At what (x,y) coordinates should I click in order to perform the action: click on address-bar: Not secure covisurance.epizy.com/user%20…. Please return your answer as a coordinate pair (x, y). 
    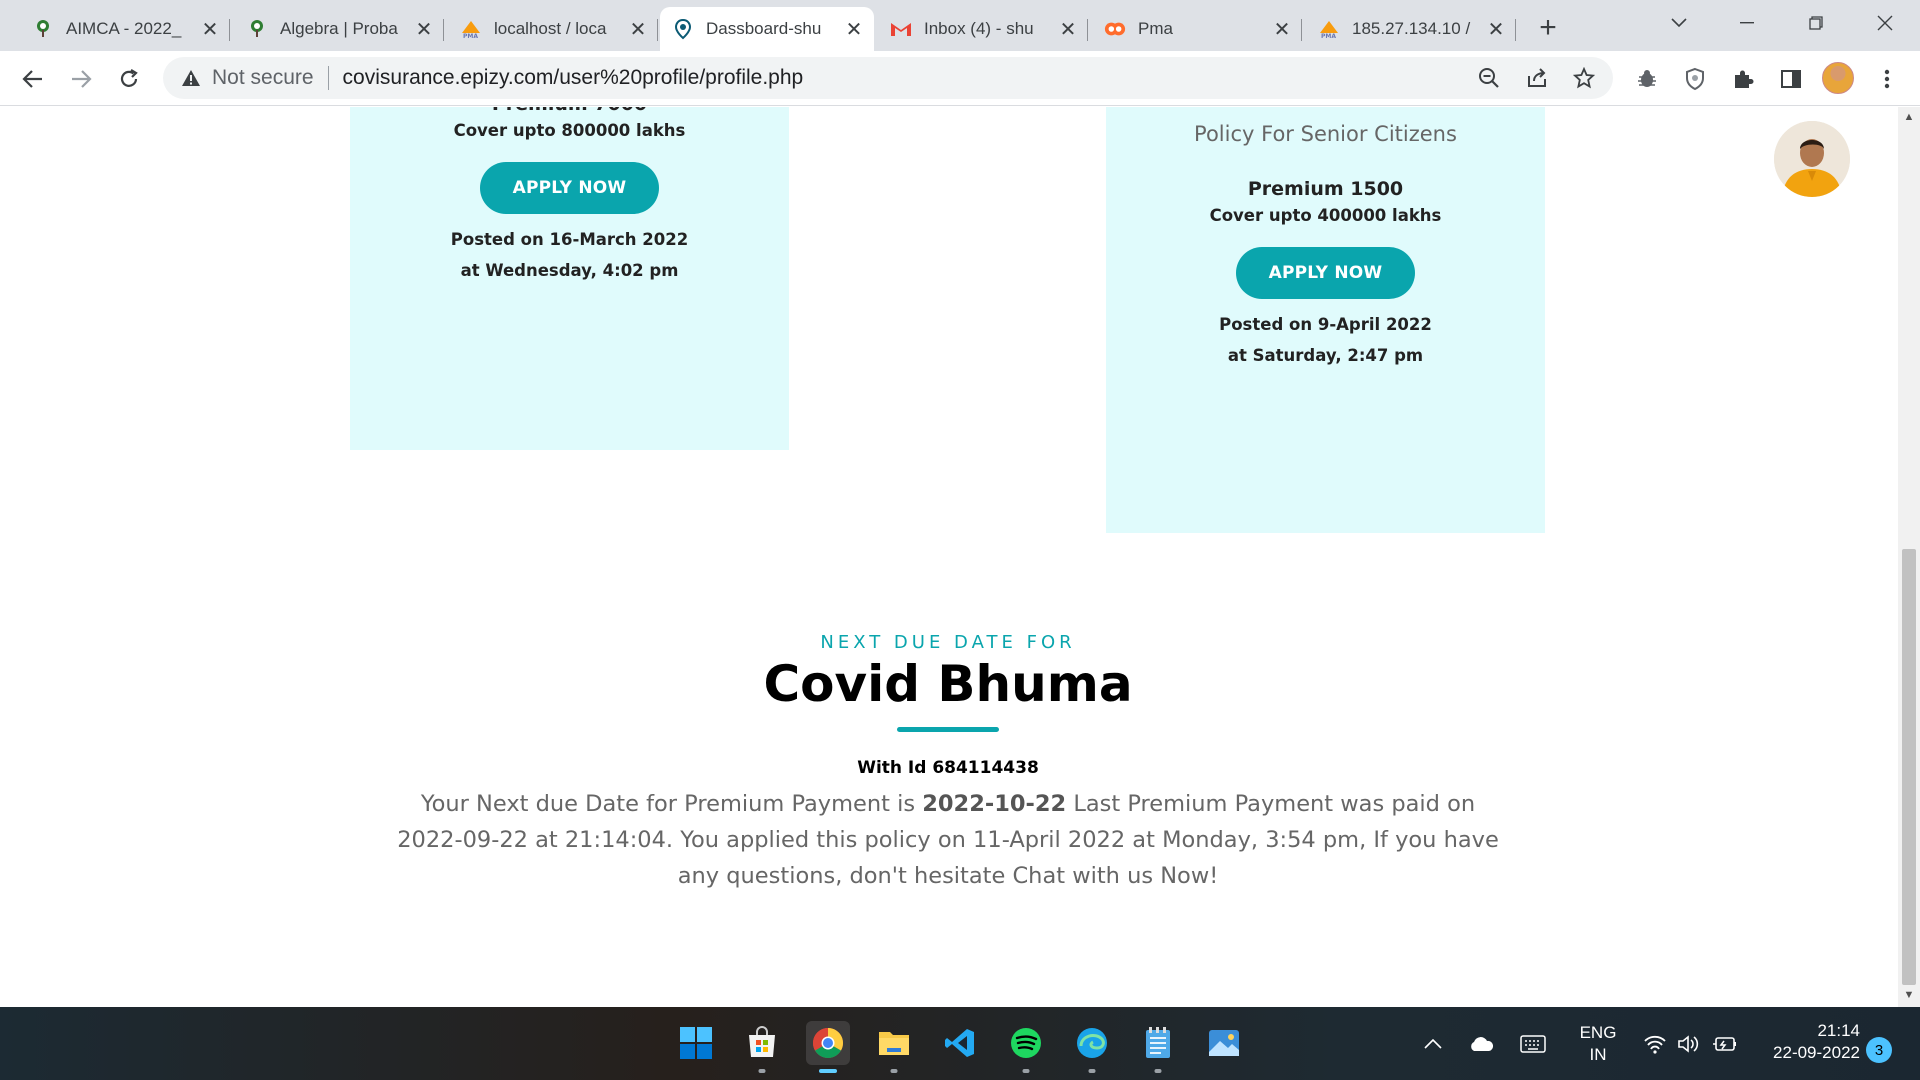
    Looking at the image, I should click on (888, 78).